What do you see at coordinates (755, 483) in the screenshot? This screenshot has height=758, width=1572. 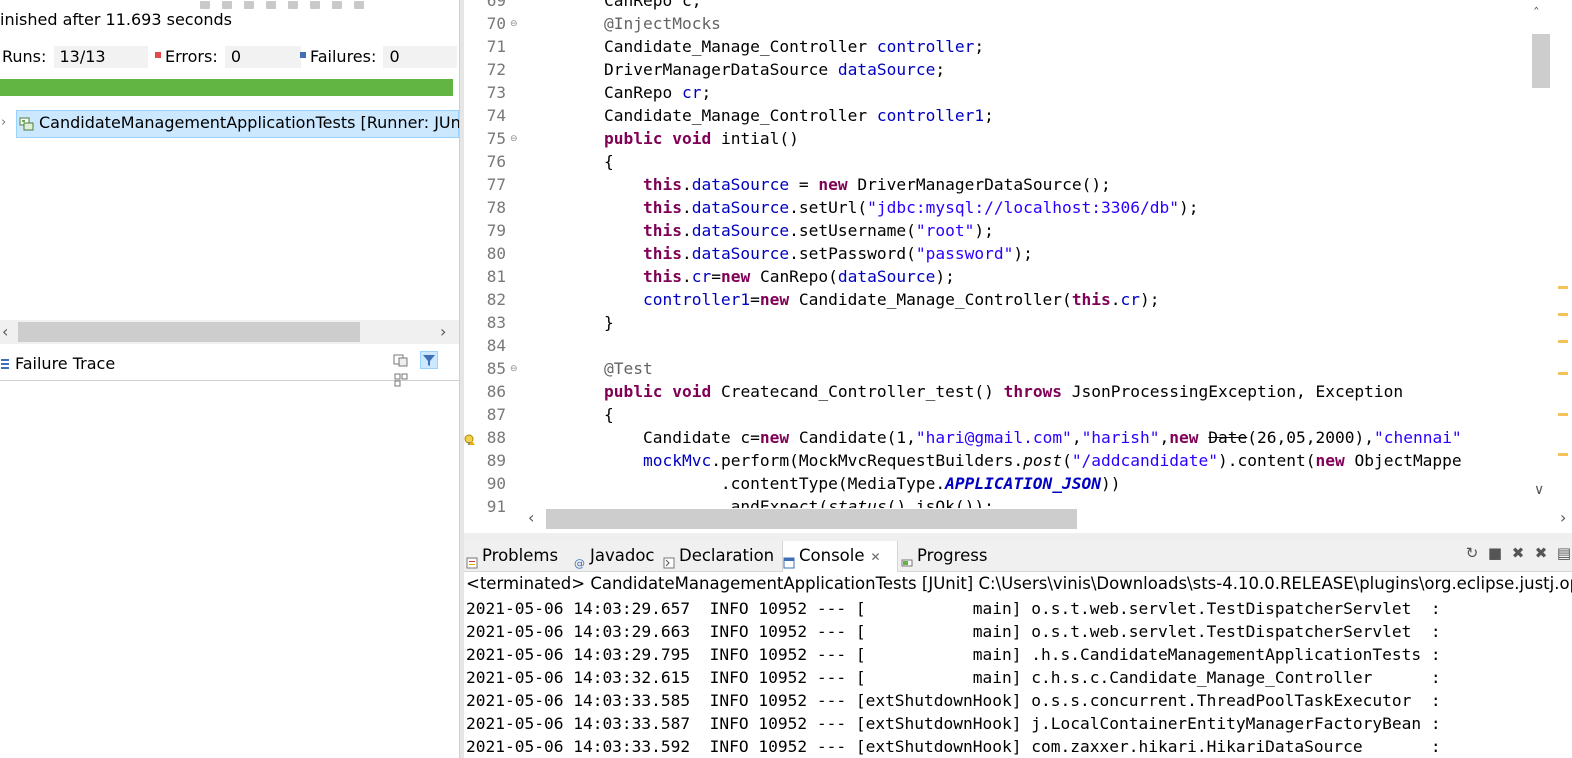 I see `code-token: .contentType(MediaType.` at bounding box center [755, 483].